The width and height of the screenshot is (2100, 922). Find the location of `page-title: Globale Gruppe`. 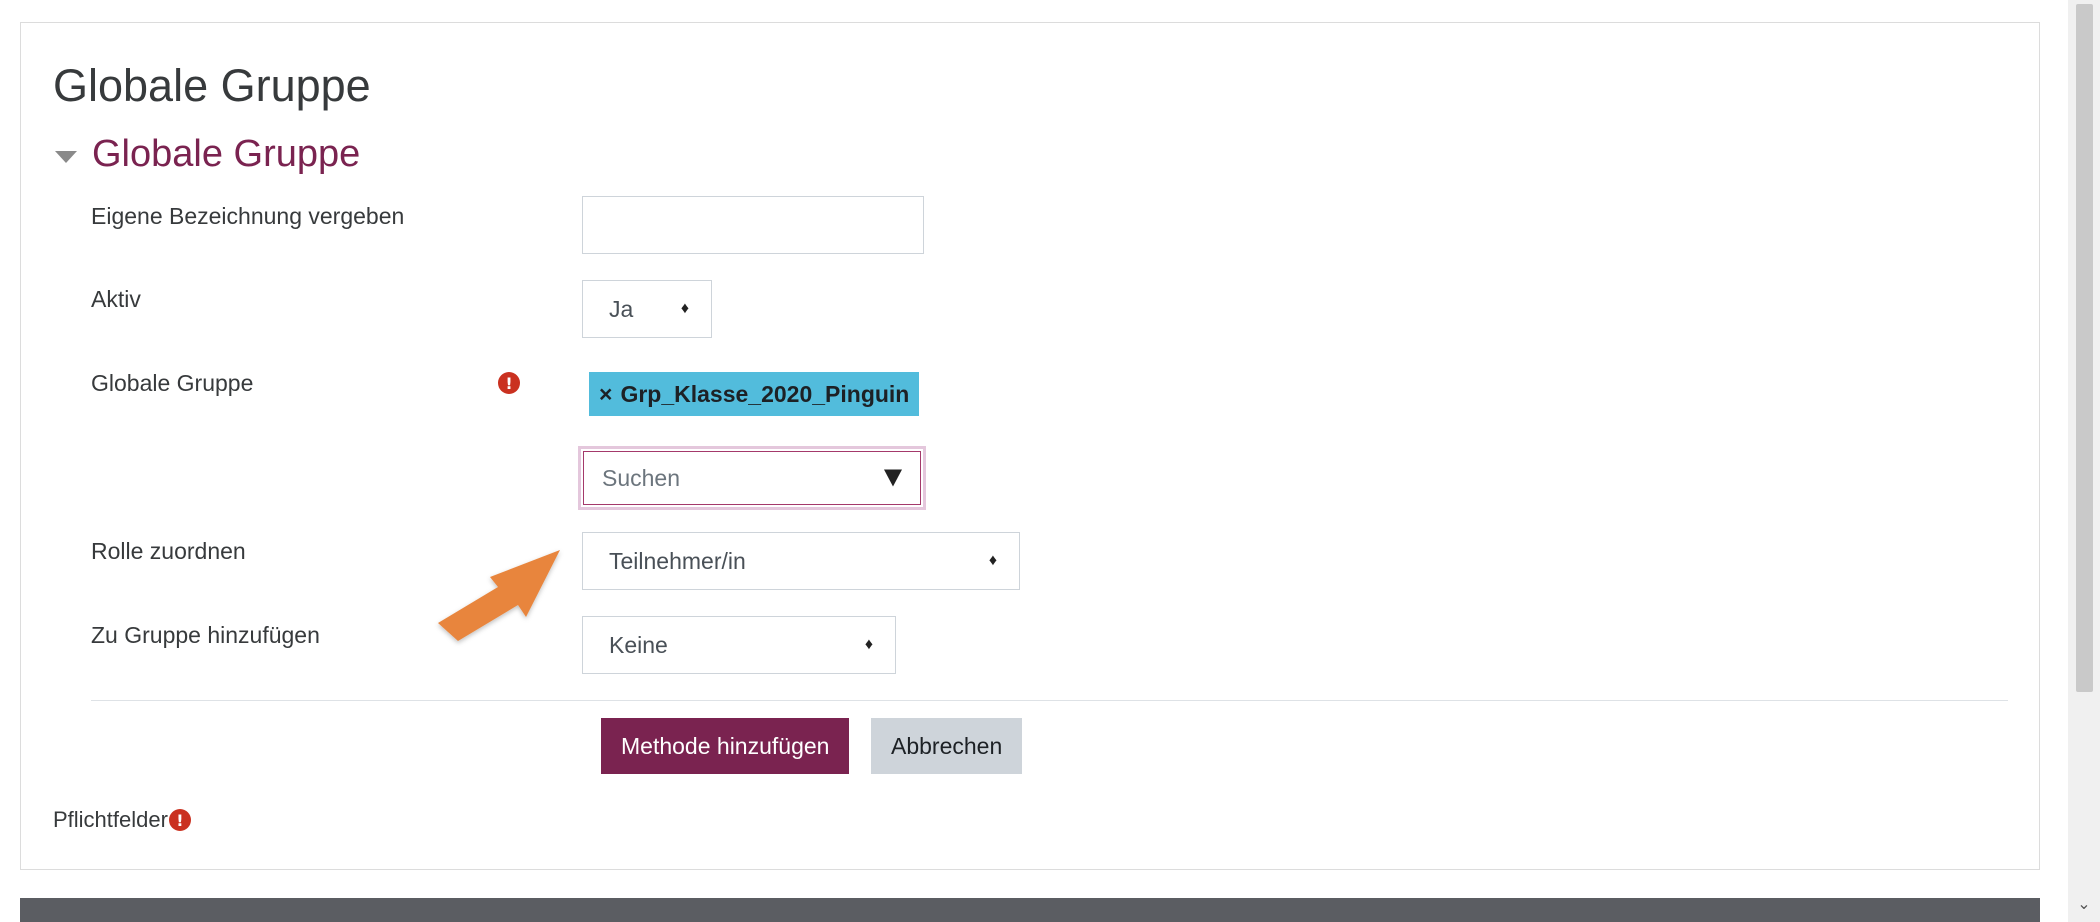

page-title: Globale Gruppe is located at coordinates (212, 85).